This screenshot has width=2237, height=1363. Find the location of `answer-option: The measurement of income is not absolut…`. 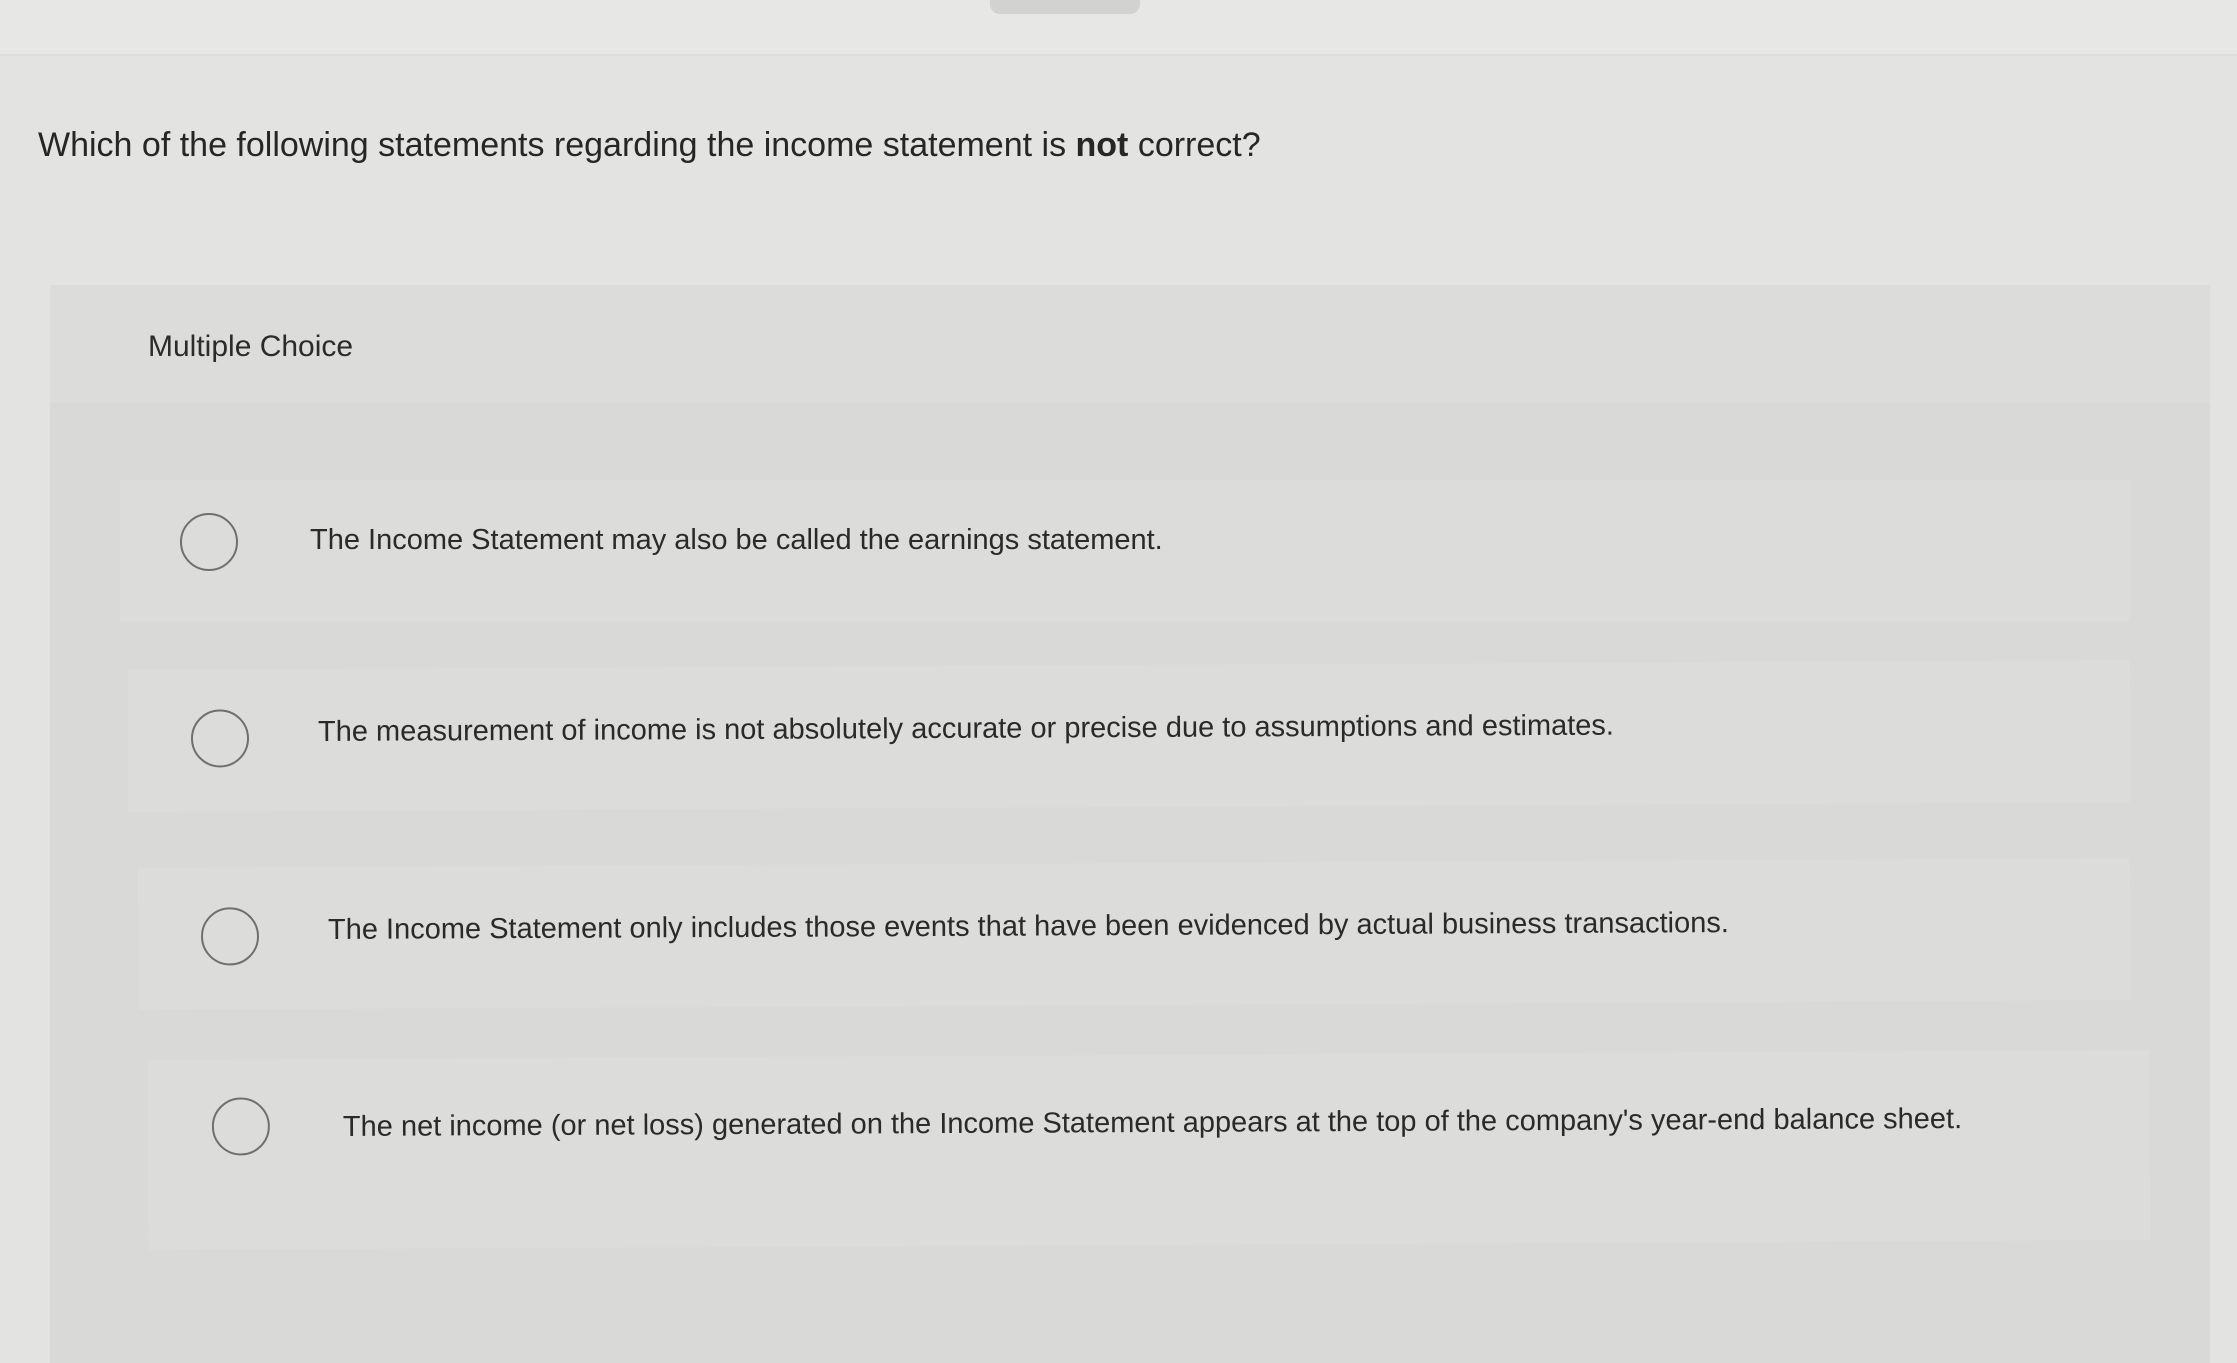

answer-option: The measurement of income is not absolut… is located at coordinates (1129, 736).